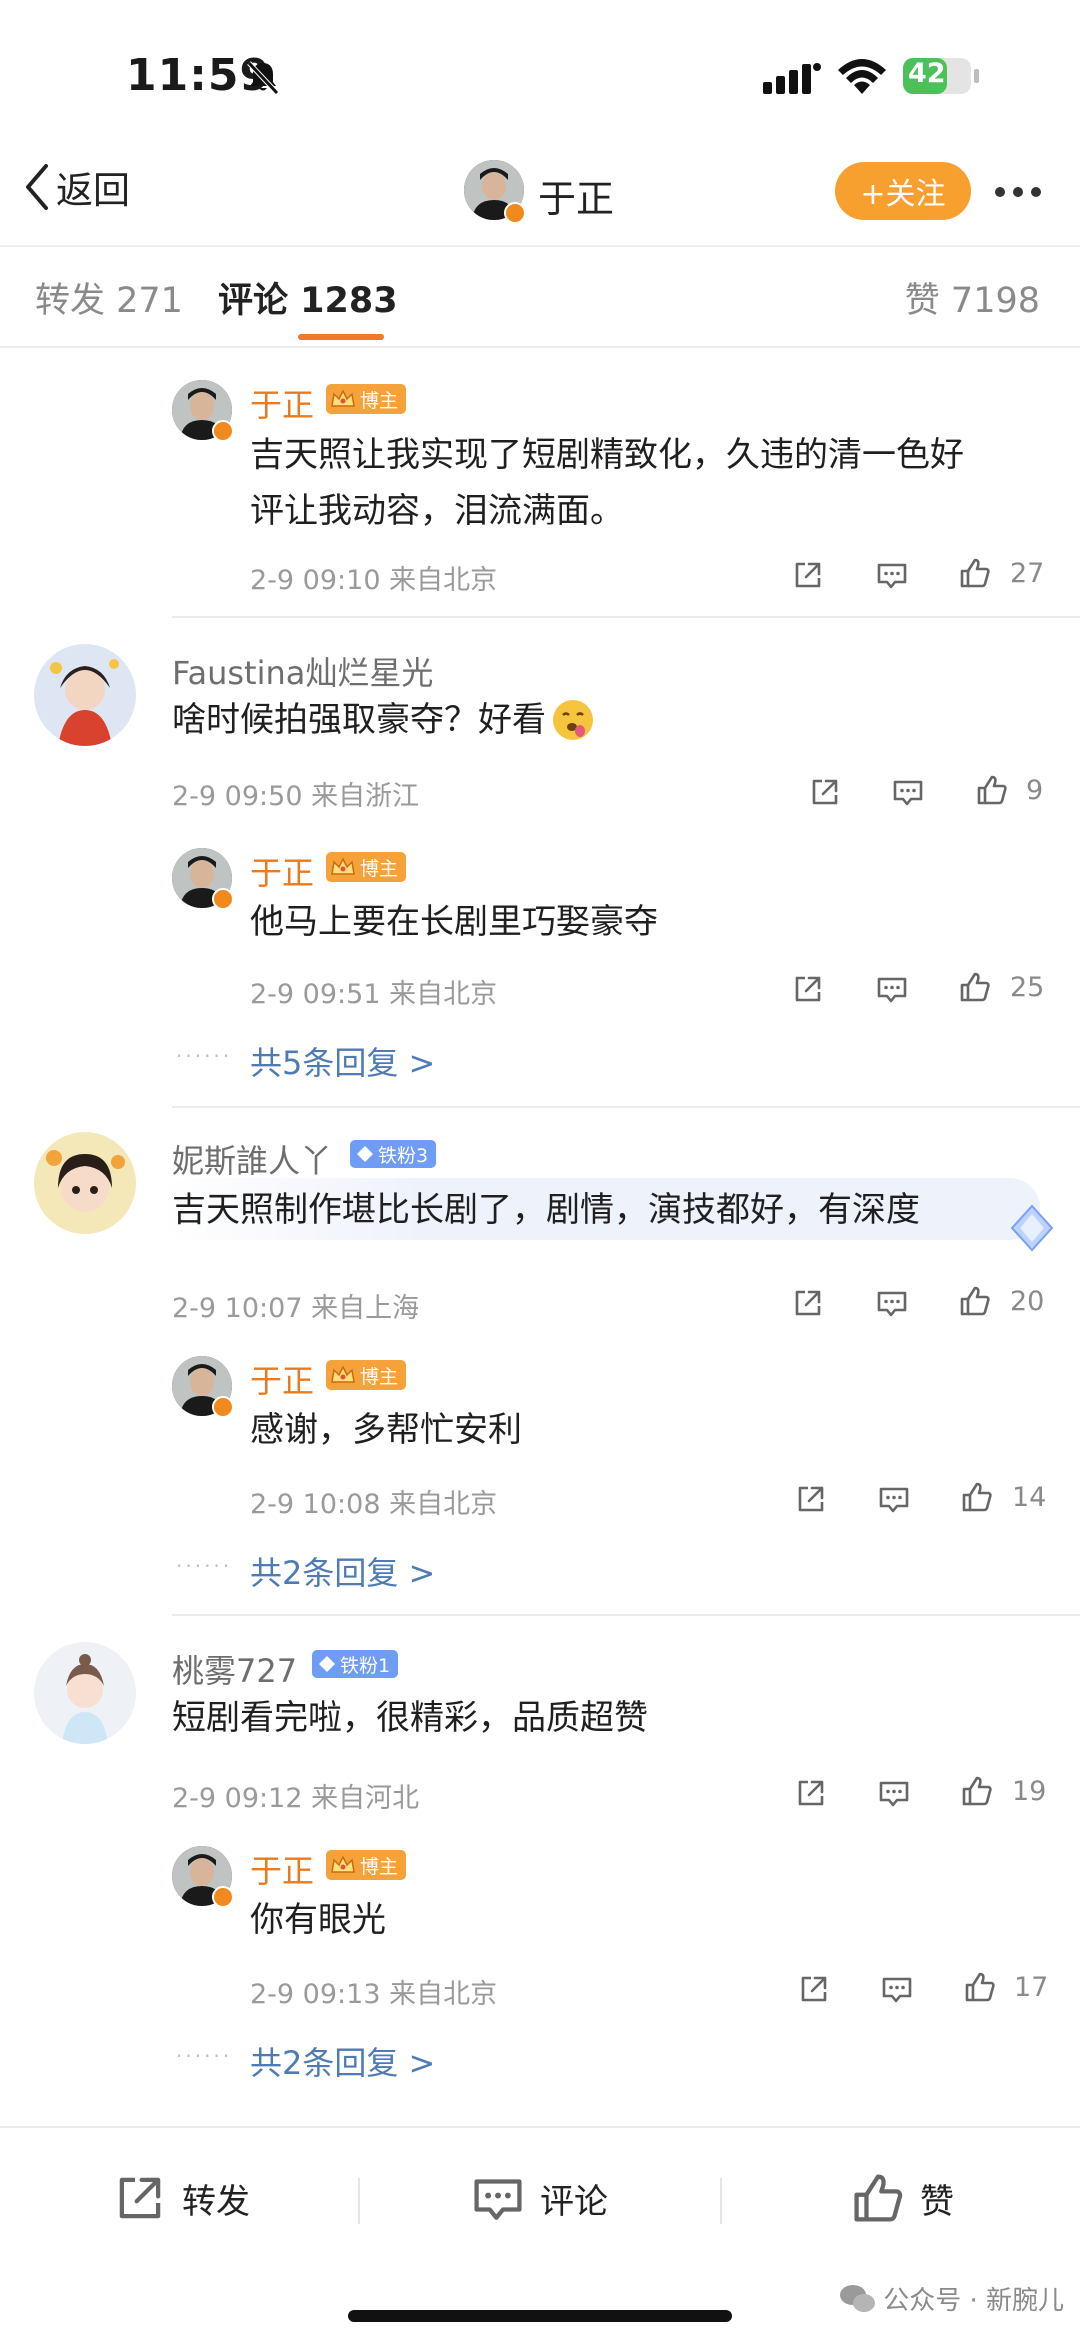 This screenshot has height=2346, width=1080. Describe the element at coordinates (181, 2198) in the screenshot. I see `repost-button: 转发` at that location.